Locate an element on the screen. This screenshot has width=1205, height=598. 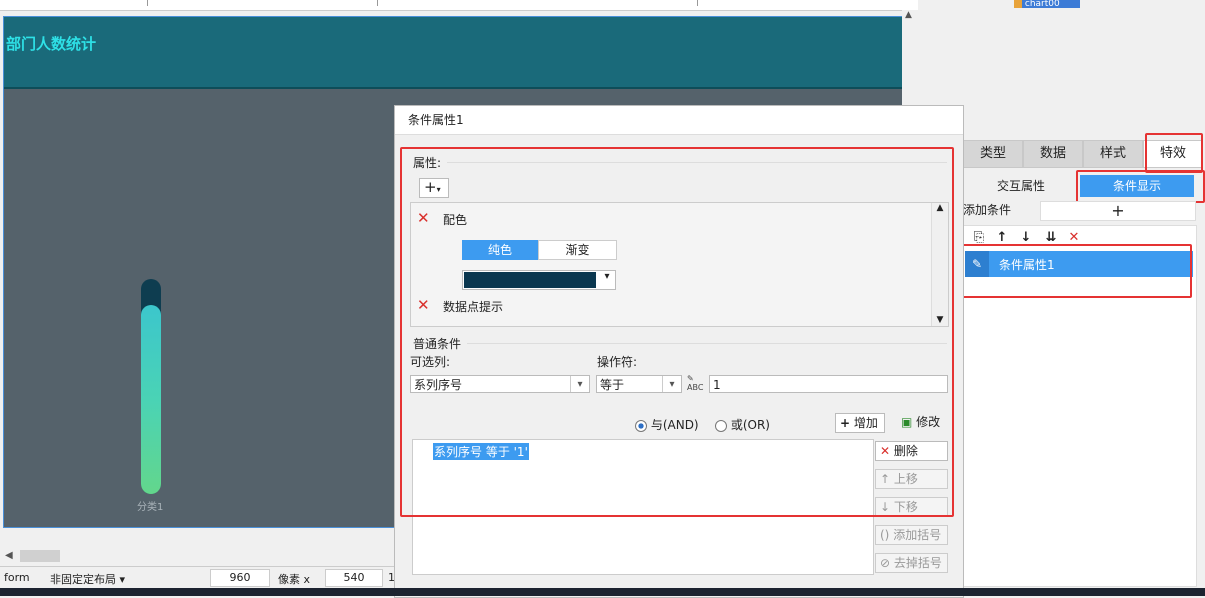
ruler-strip is located at coordinates (459, 5).